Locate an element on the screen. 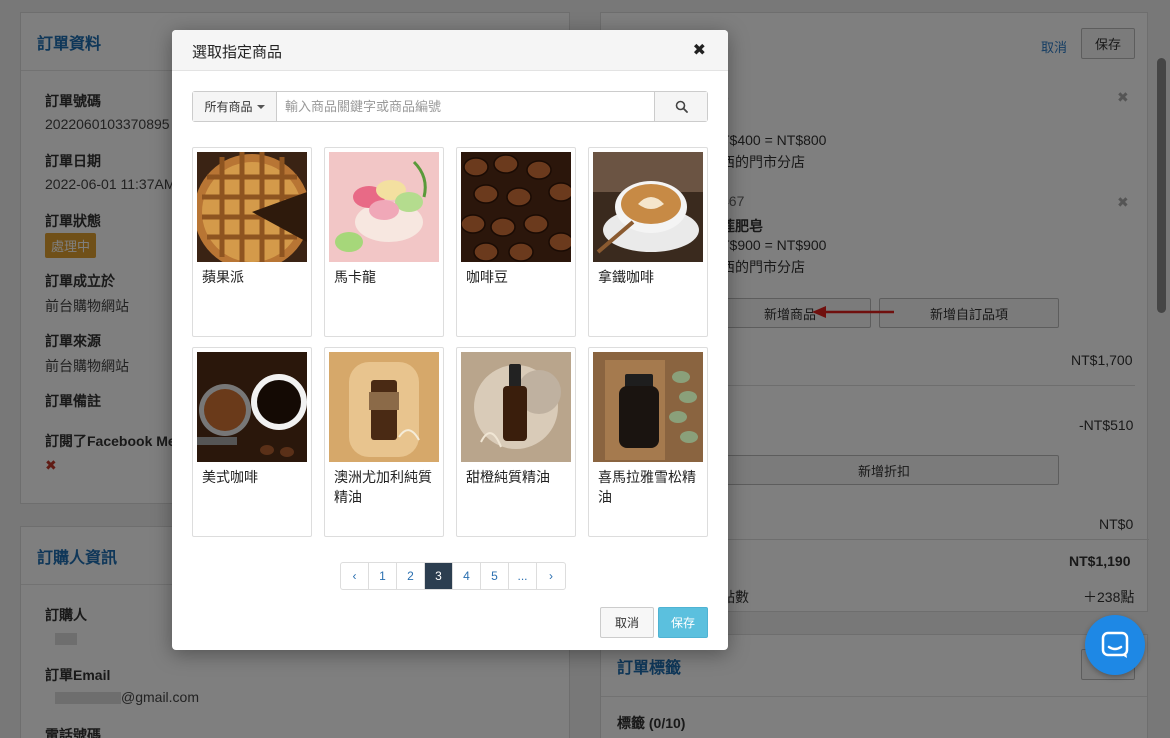 The width and height of the screenshot is (1170, 738). product-name: 蘋果派 is located at coordinates (223, 277).